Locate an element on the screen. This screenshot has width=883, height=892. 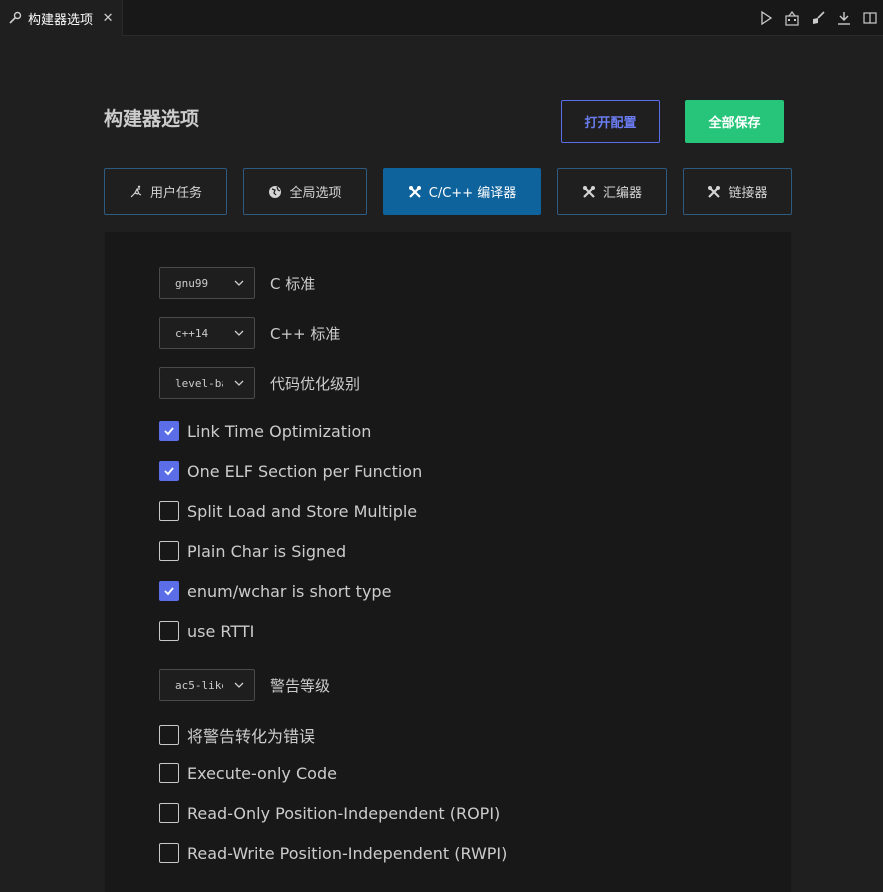
editor-tab: 构建器选项 ✕ is located at coordinates (61, 18).